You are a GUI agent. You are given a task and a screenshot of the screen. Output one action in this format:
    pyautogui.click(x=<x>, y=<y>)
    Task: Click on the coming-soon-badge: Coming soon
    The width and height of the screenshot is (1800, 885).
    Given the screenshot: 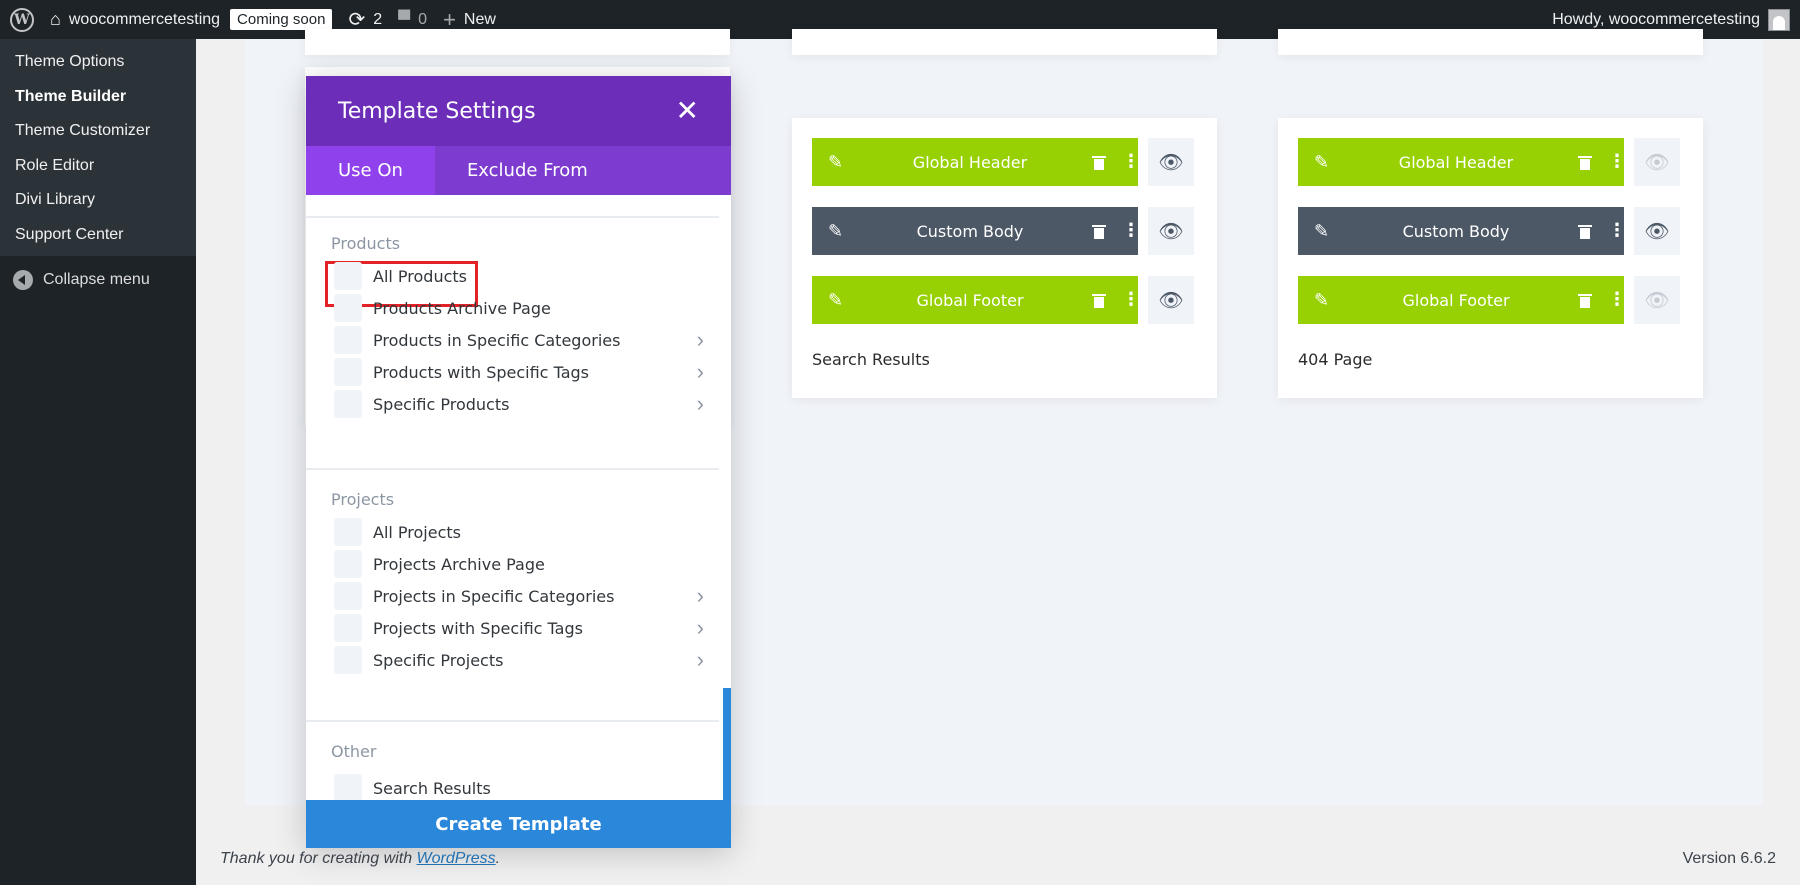 What is the action you would take?
    pyautogui.click(x=281, y=19)
    